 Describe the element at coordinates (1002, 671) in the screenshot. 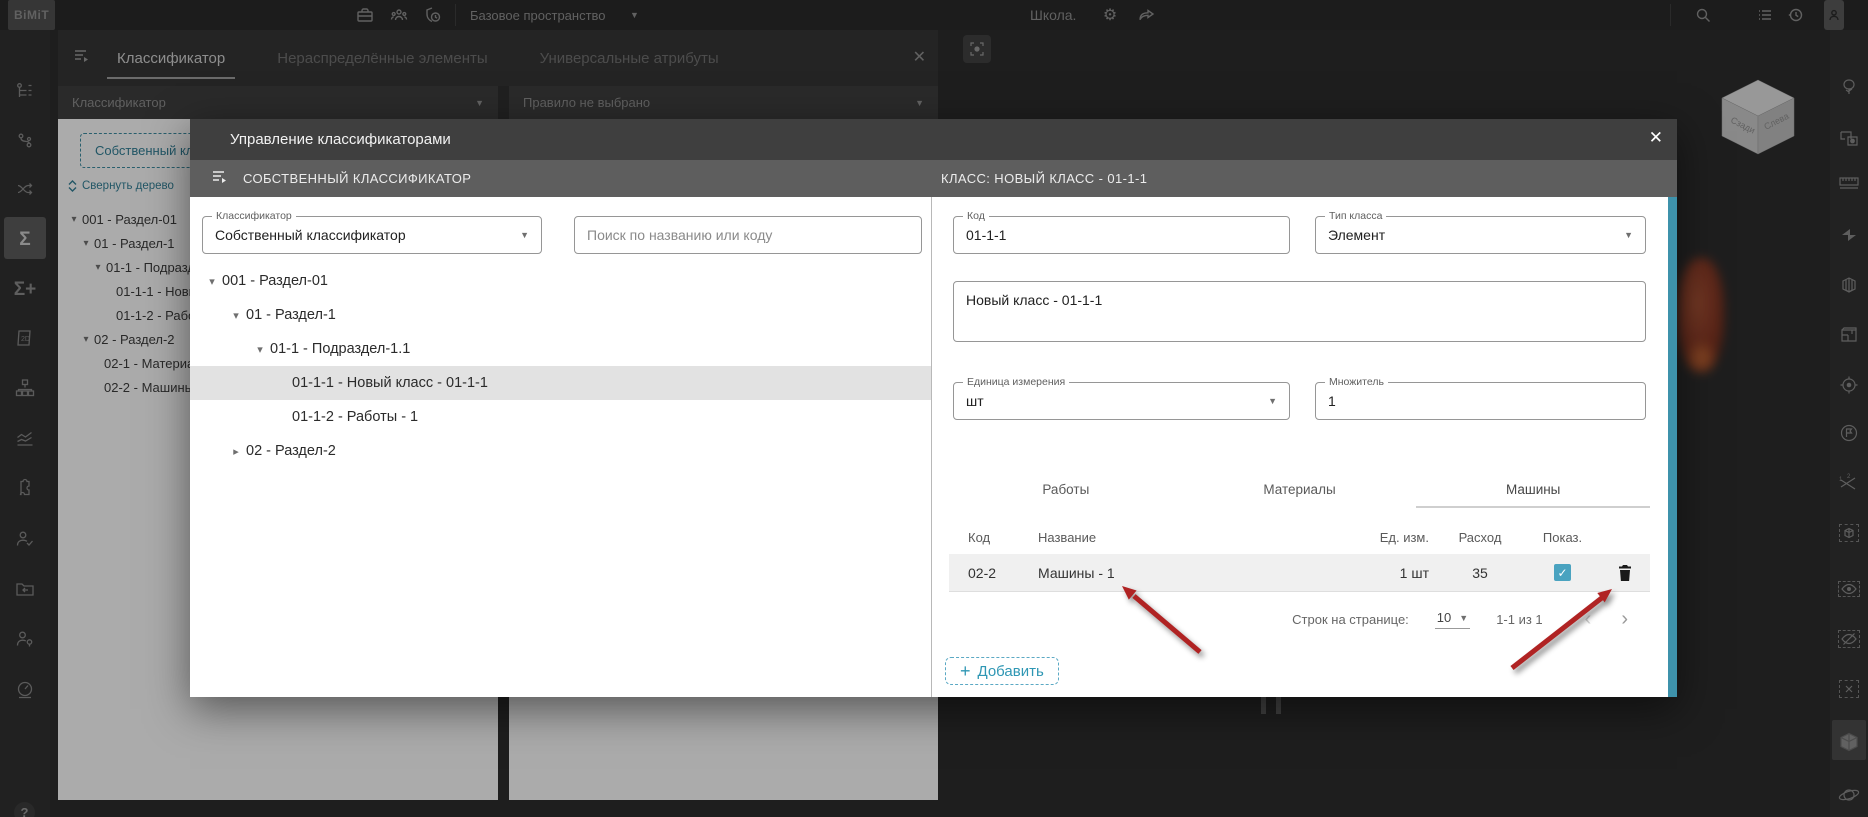

I see `add-button: + Добавить` at that location.